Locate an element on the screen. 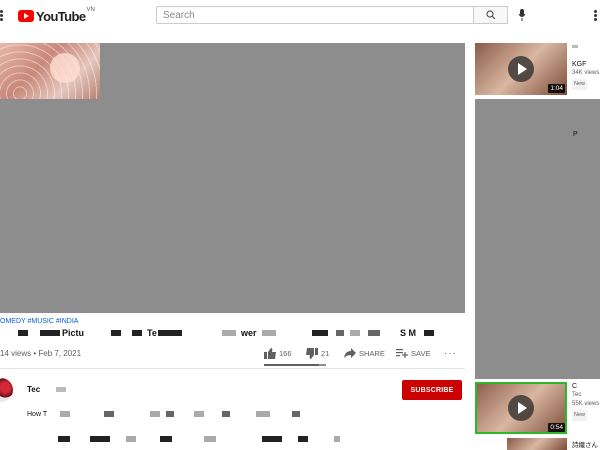  share-icon is located at coordinates (350, 353).